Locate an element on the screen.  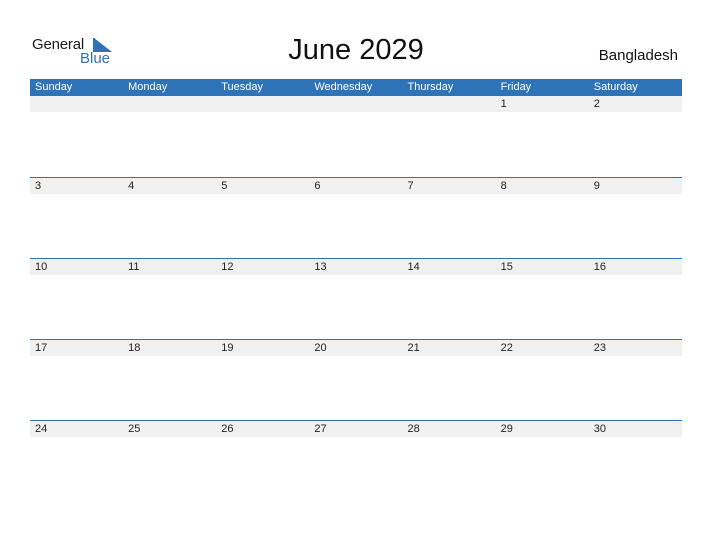
day-cell: 24 is located at coordinates (41, 429).